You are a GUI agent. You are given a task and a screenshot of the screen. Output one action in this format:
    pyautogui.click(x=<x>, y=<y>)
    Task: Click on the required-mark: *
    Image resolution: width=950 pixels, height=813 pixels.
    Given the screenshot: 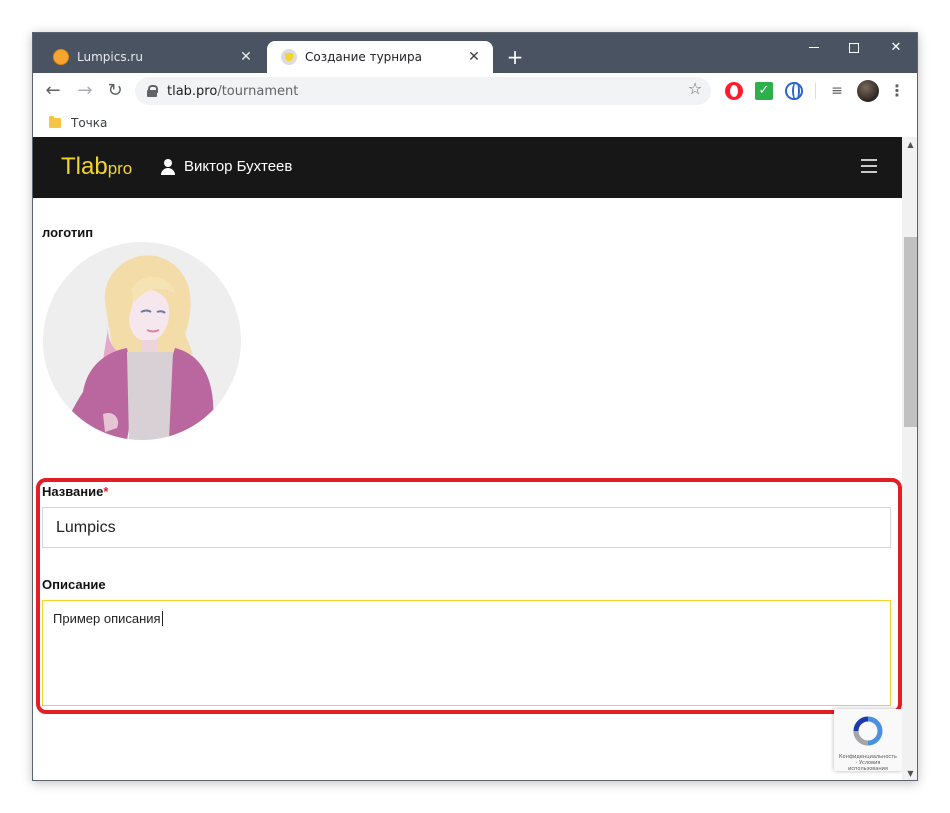 What is the action you would take?
    pyautogui.click(x=106, y=491)
    